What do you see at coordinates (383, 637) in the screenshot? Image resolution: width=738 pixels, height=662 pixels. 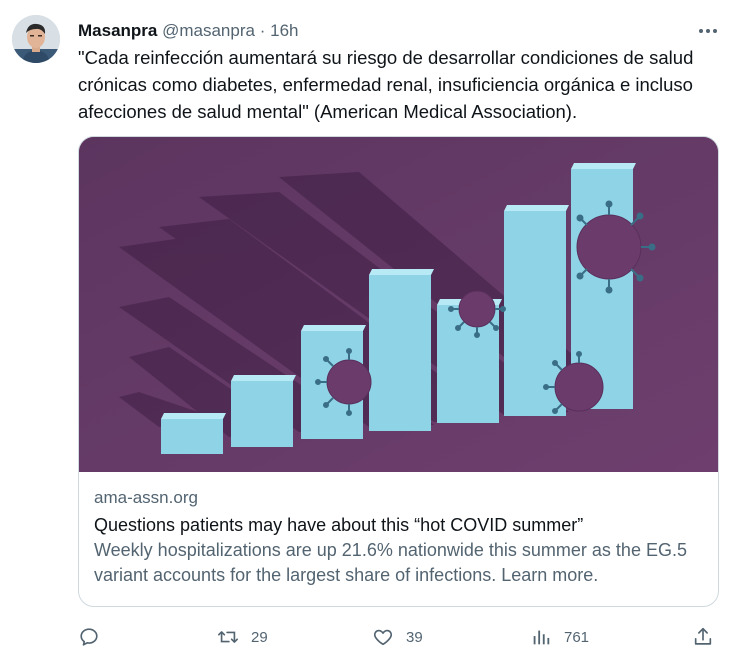 I see `heart-icon` at bounding box center [383, 637].